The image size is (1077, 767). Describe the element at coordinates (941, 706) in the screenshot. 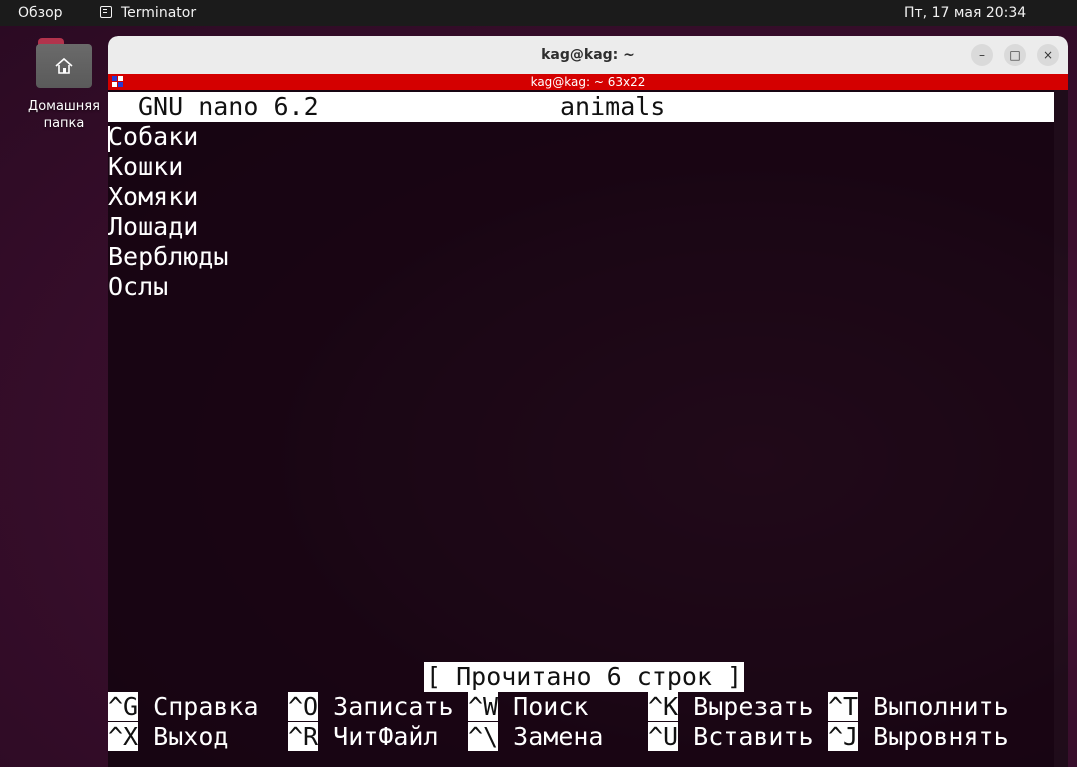

I see `shortcut-label: Выполнить` at that location.